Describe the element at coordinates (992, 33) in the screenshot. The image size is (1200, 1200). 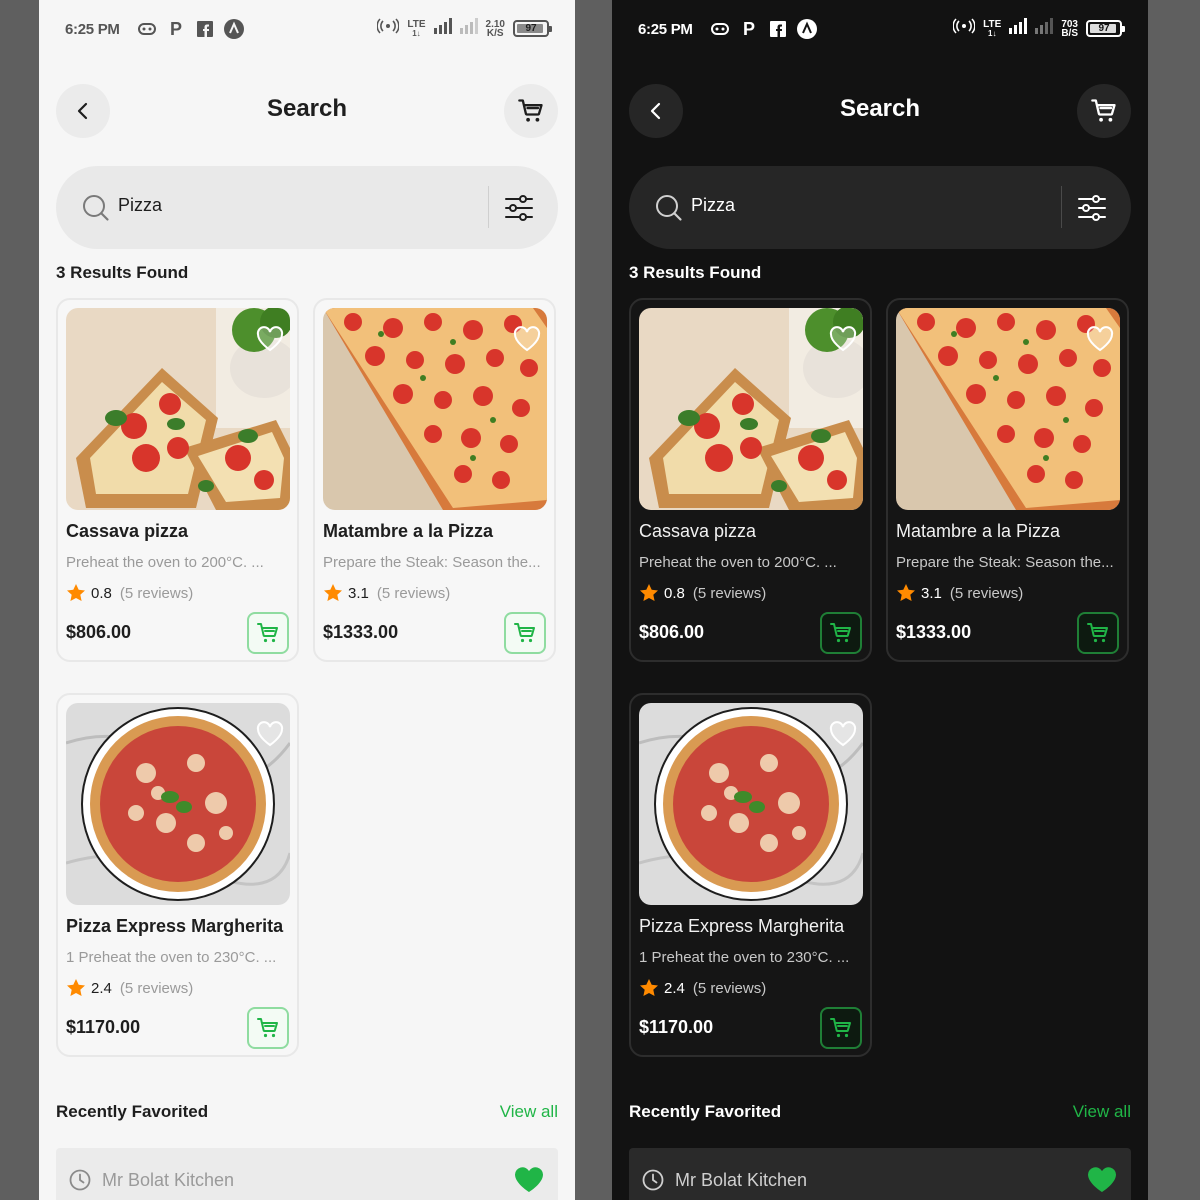
I see `lte-sub: 1↓` at that location.